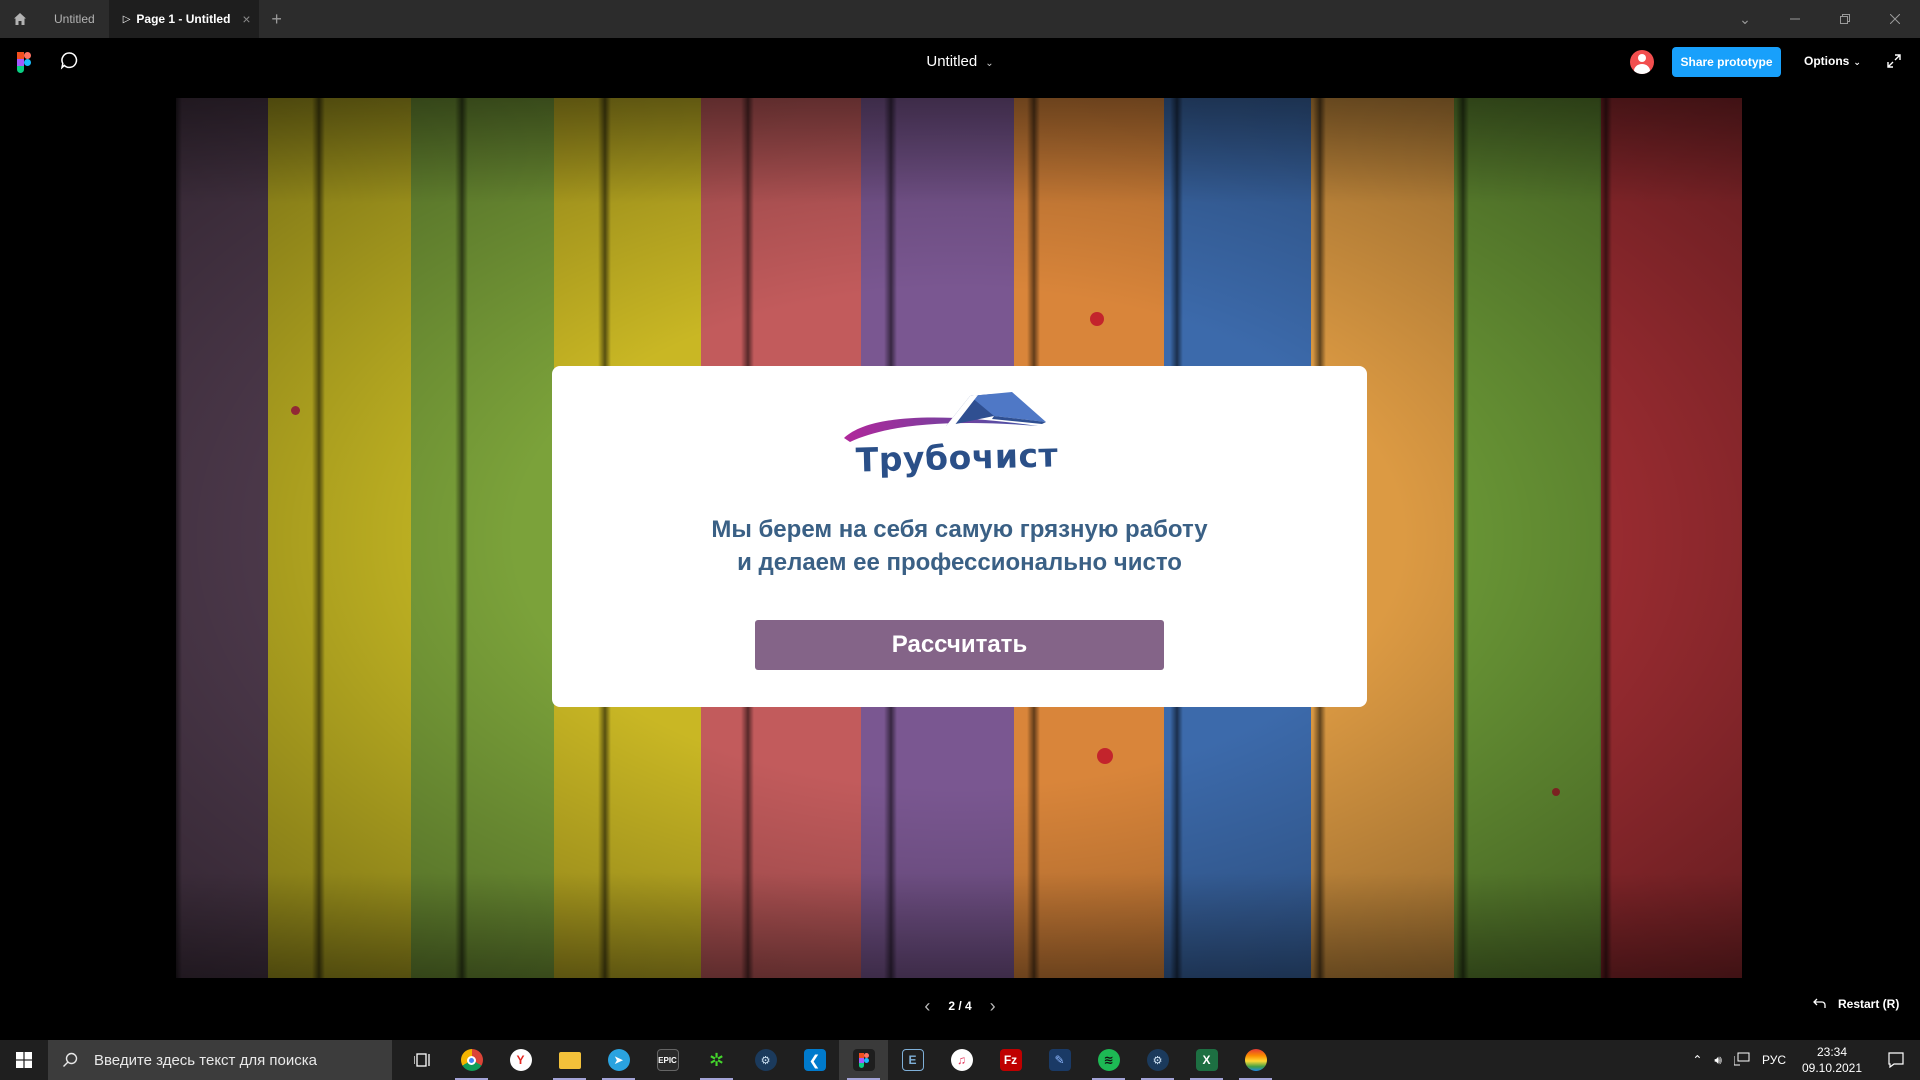 The image size is (1920, 1080). I want to click on tagline-line-2: и делаем ее профессионально чисто, so click(959, 562).